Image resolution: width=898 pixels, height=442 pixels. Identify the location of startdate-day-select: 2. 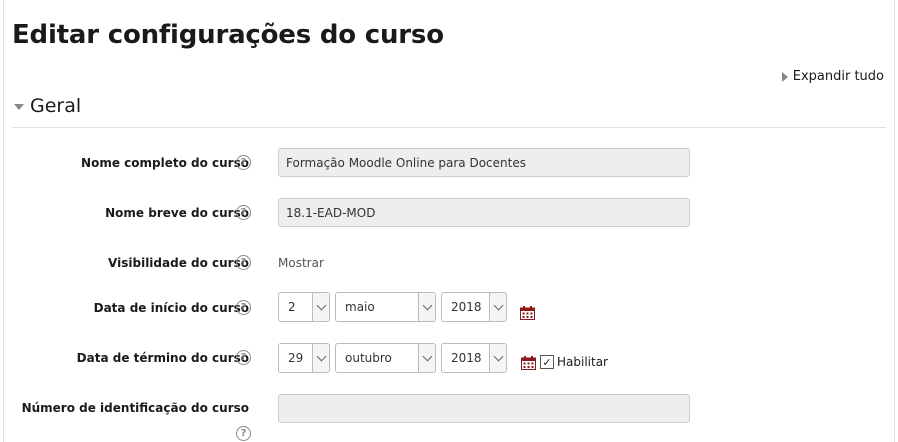
(304, 307).